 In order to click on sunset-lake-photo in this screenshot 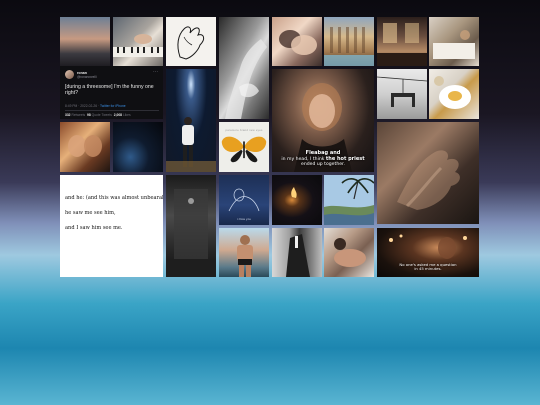, I will do `click(85, 41)`.